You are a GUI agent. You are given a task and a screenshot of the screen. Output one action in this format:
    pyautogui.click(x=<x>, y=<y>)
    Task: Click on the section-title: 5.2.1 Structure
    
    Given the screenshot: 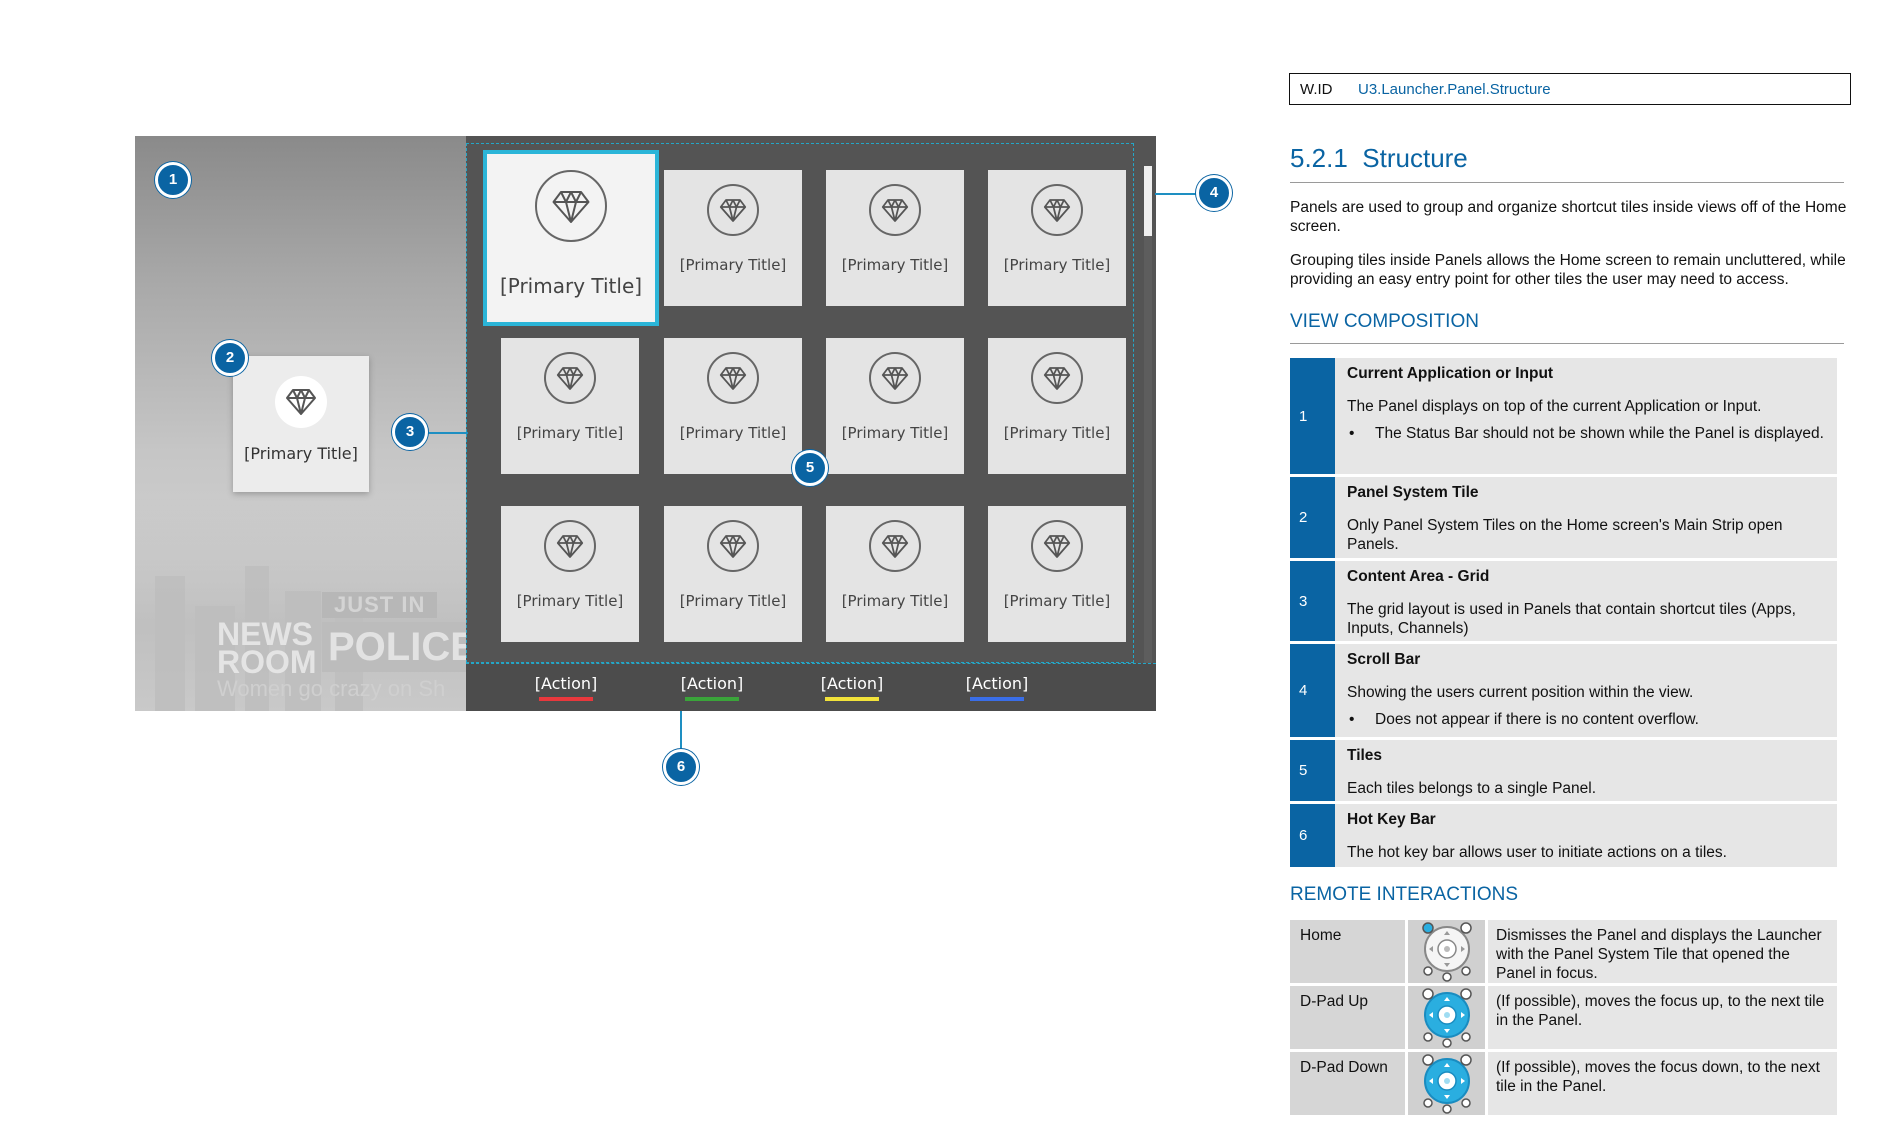 What is the action you would take?
    pyautogui.click(x=1379, y=158)
    